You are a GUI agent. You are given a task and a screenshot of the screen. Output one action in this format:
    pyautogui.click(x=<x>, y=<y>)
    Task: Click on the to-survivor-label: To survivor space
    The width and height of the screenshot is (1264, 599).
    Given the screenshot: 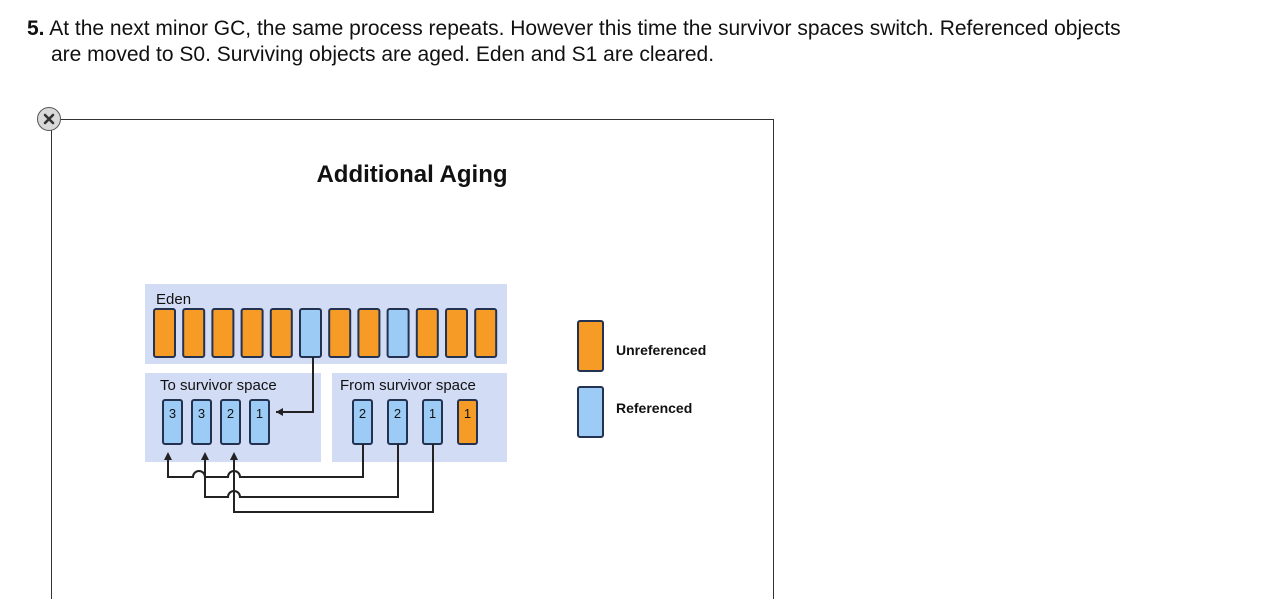 What is the action you would take?
    pyautogui.click(x=218, y=385)
    